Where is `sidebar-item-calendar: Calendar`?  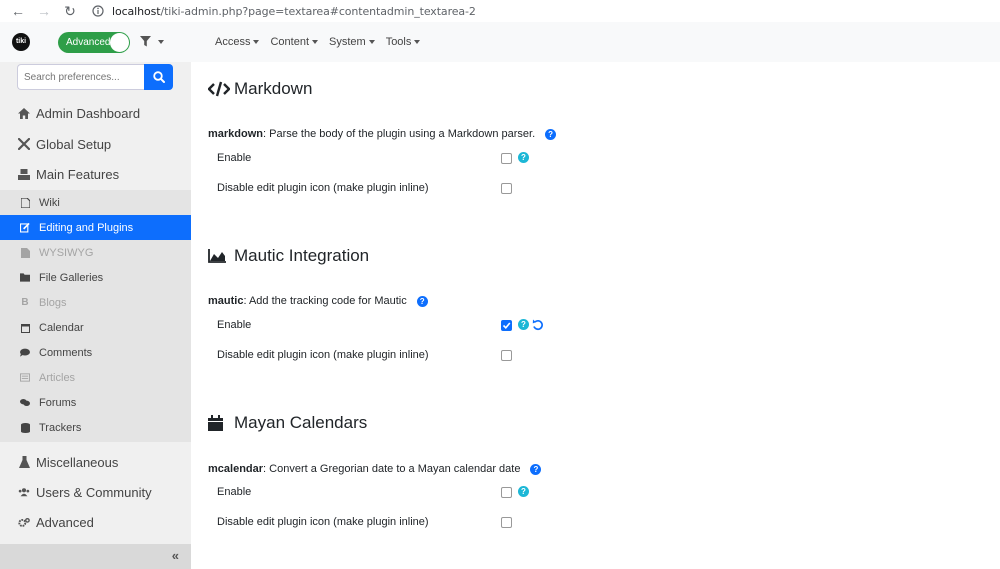
sidebar-item-calendar: Calendar is located at coordinates (95, 327).